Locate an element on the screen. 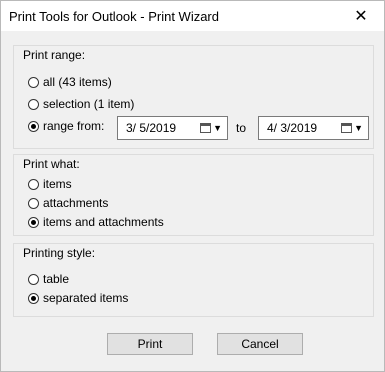 The height and width of the screenshot is (372, 385). radio-items: items is located at coordinates (50, 184).